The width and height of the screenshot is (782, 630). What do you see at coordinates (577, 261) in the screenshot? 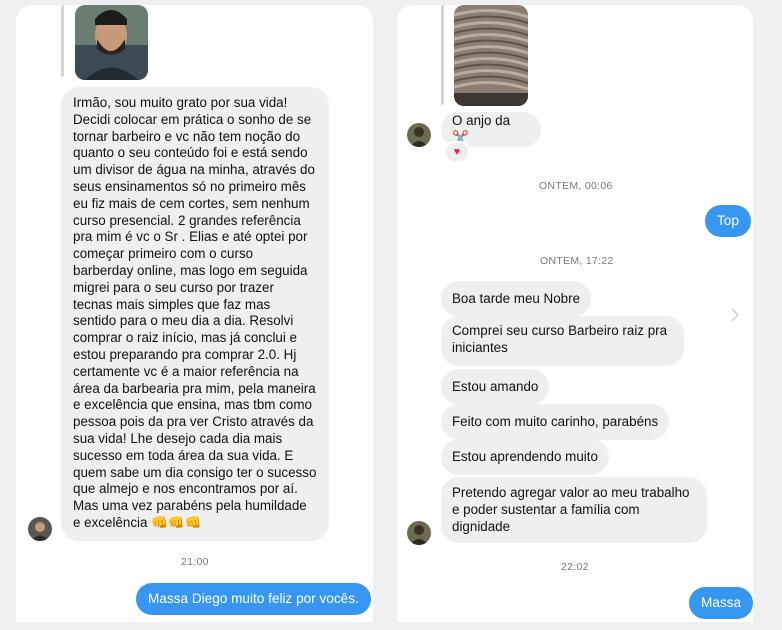
I see `timestamp: ONTEM, 17:22` at bounding box center [577, 261].